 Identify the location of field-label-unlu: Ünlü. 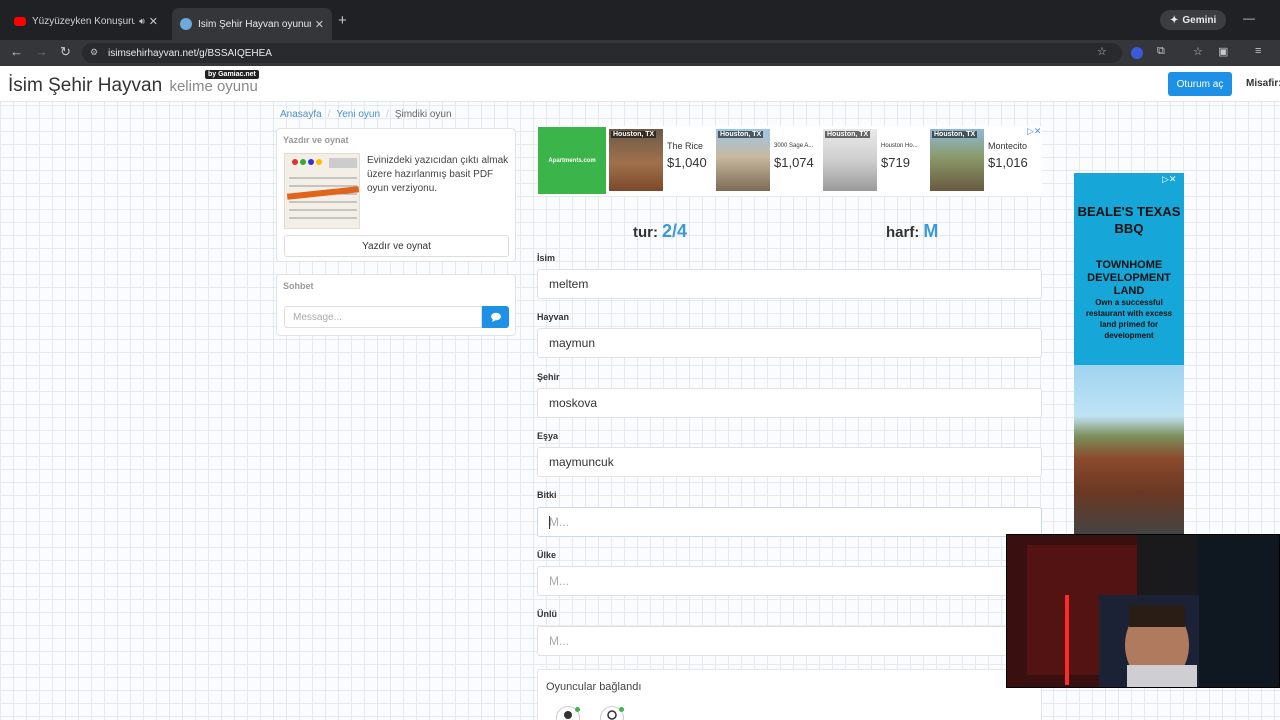
(547, 614).